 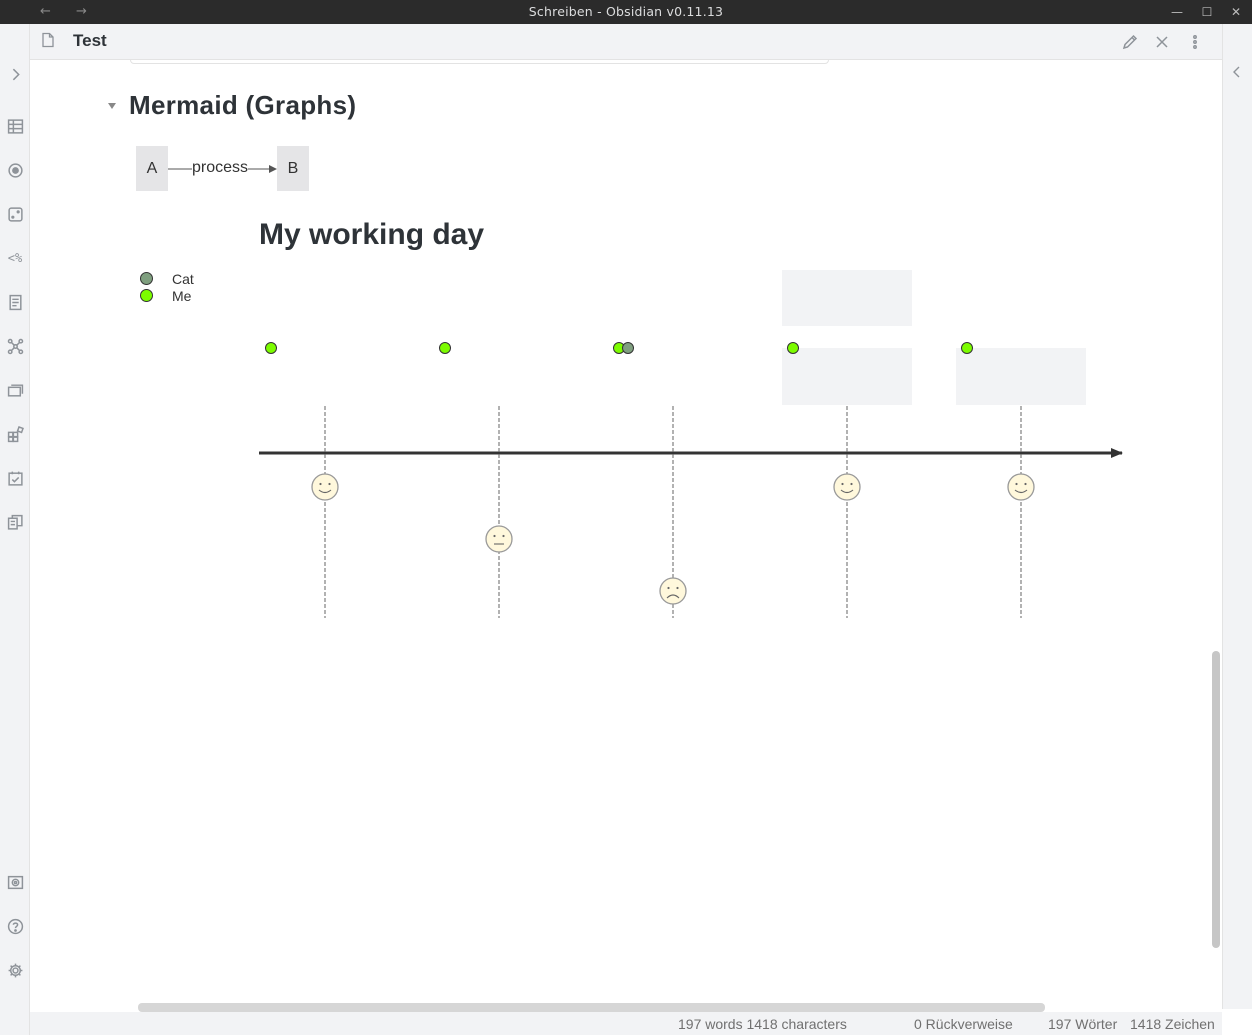 I want to click on settings-icon, so click(x=15, y=970).